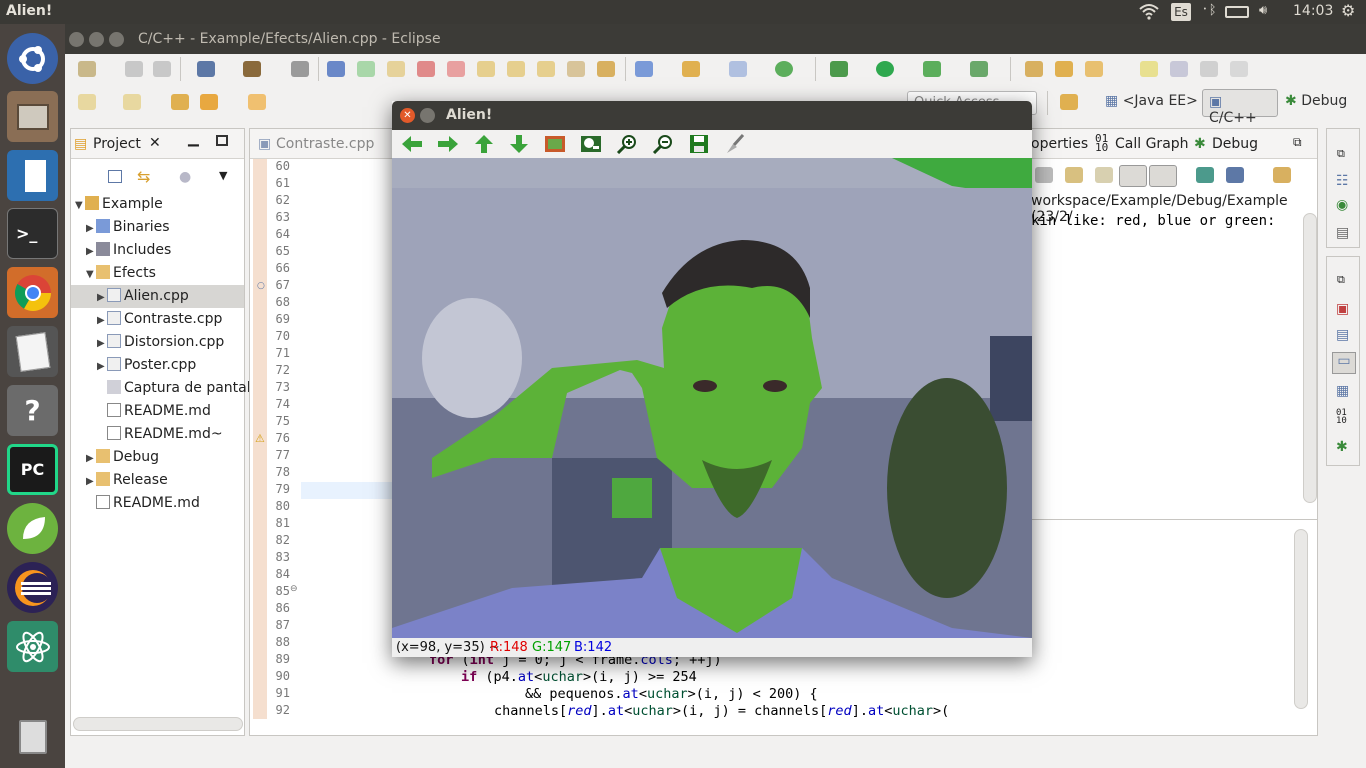 This screenshot has width=1366, height=768. What do you see at coordinates (143, 176) in the screenshot?
I see `link-editor-icon: ⇆` at bounding box center [143, 176].